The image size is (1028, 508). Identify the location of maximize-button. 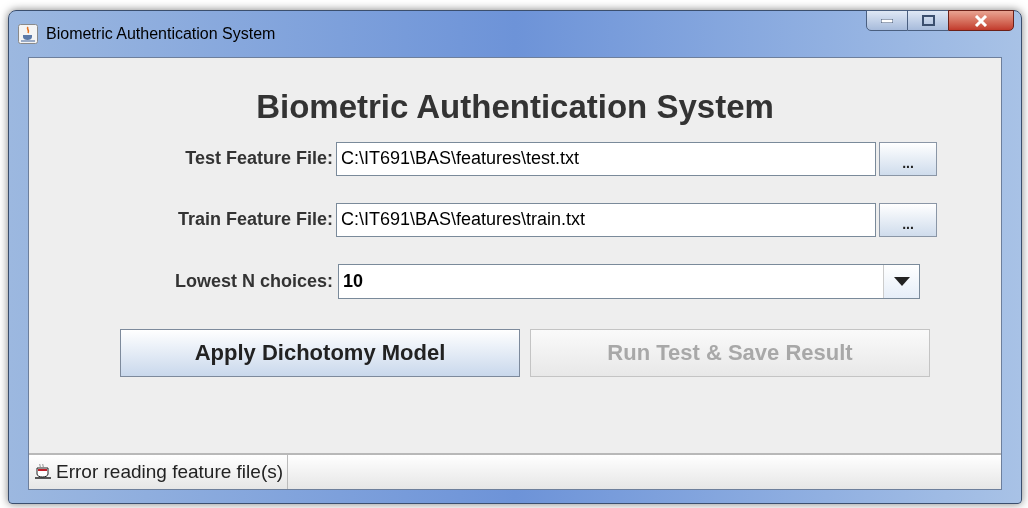
(928, 20).